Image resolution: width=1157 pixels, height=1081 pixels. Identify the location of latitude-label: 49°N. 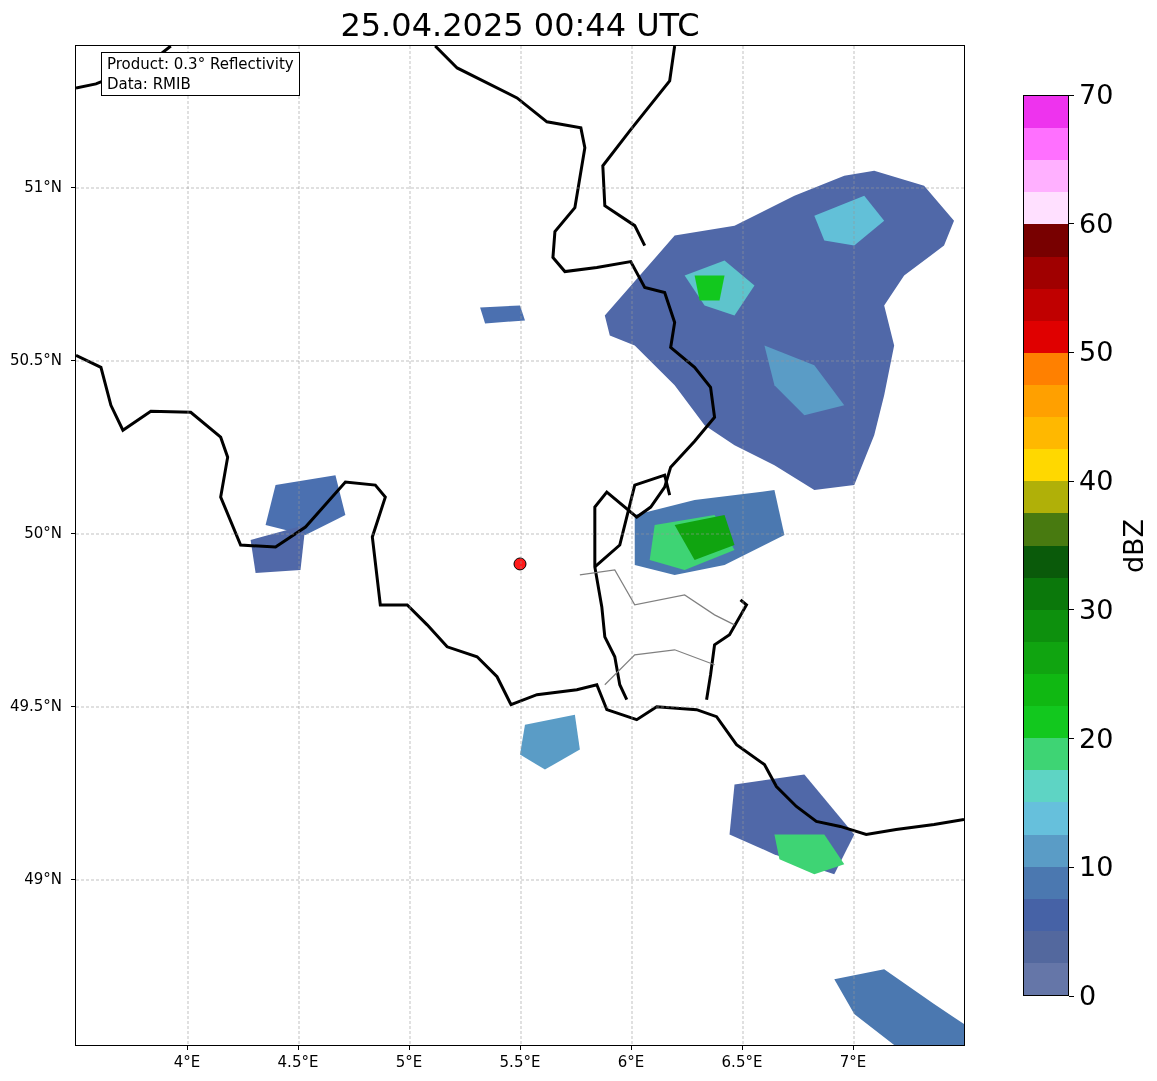
(43, 879).